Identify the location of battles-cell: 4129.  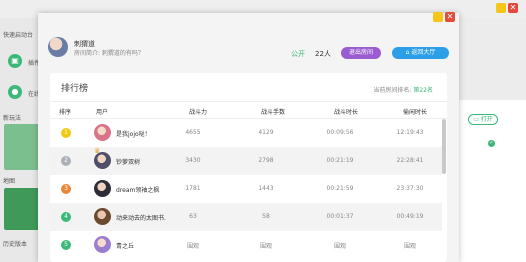
(266, 132).